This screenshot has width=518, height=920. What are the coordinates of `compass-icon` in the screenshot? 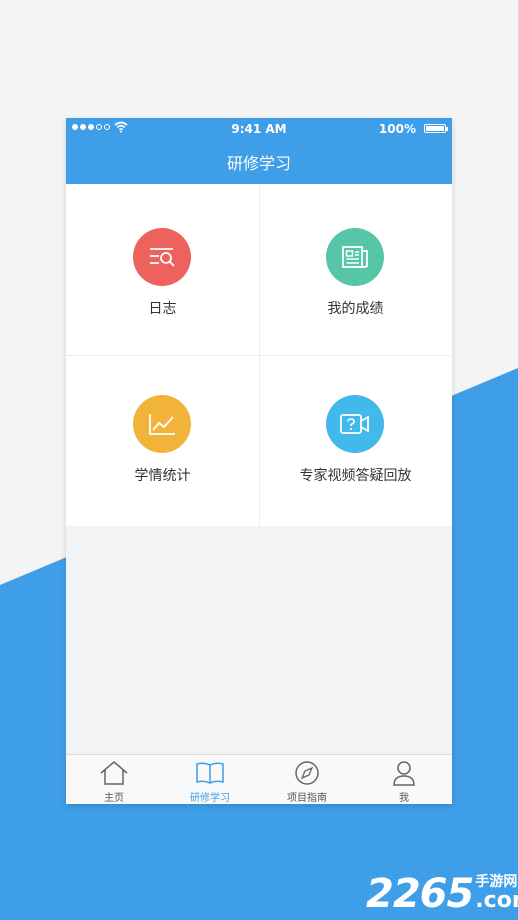 It's located at (307, 773).